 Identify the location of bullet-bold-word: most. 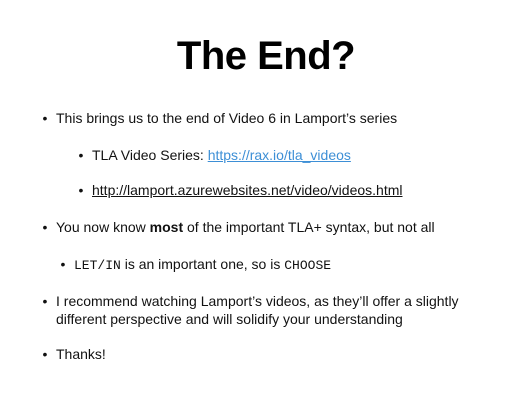
(166, 227).